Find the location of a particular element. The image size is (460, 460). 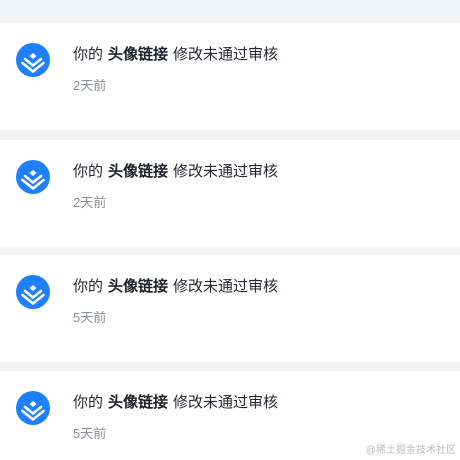

watermark: @稀土掘金技术社区 is located at coordinates (410, 450).